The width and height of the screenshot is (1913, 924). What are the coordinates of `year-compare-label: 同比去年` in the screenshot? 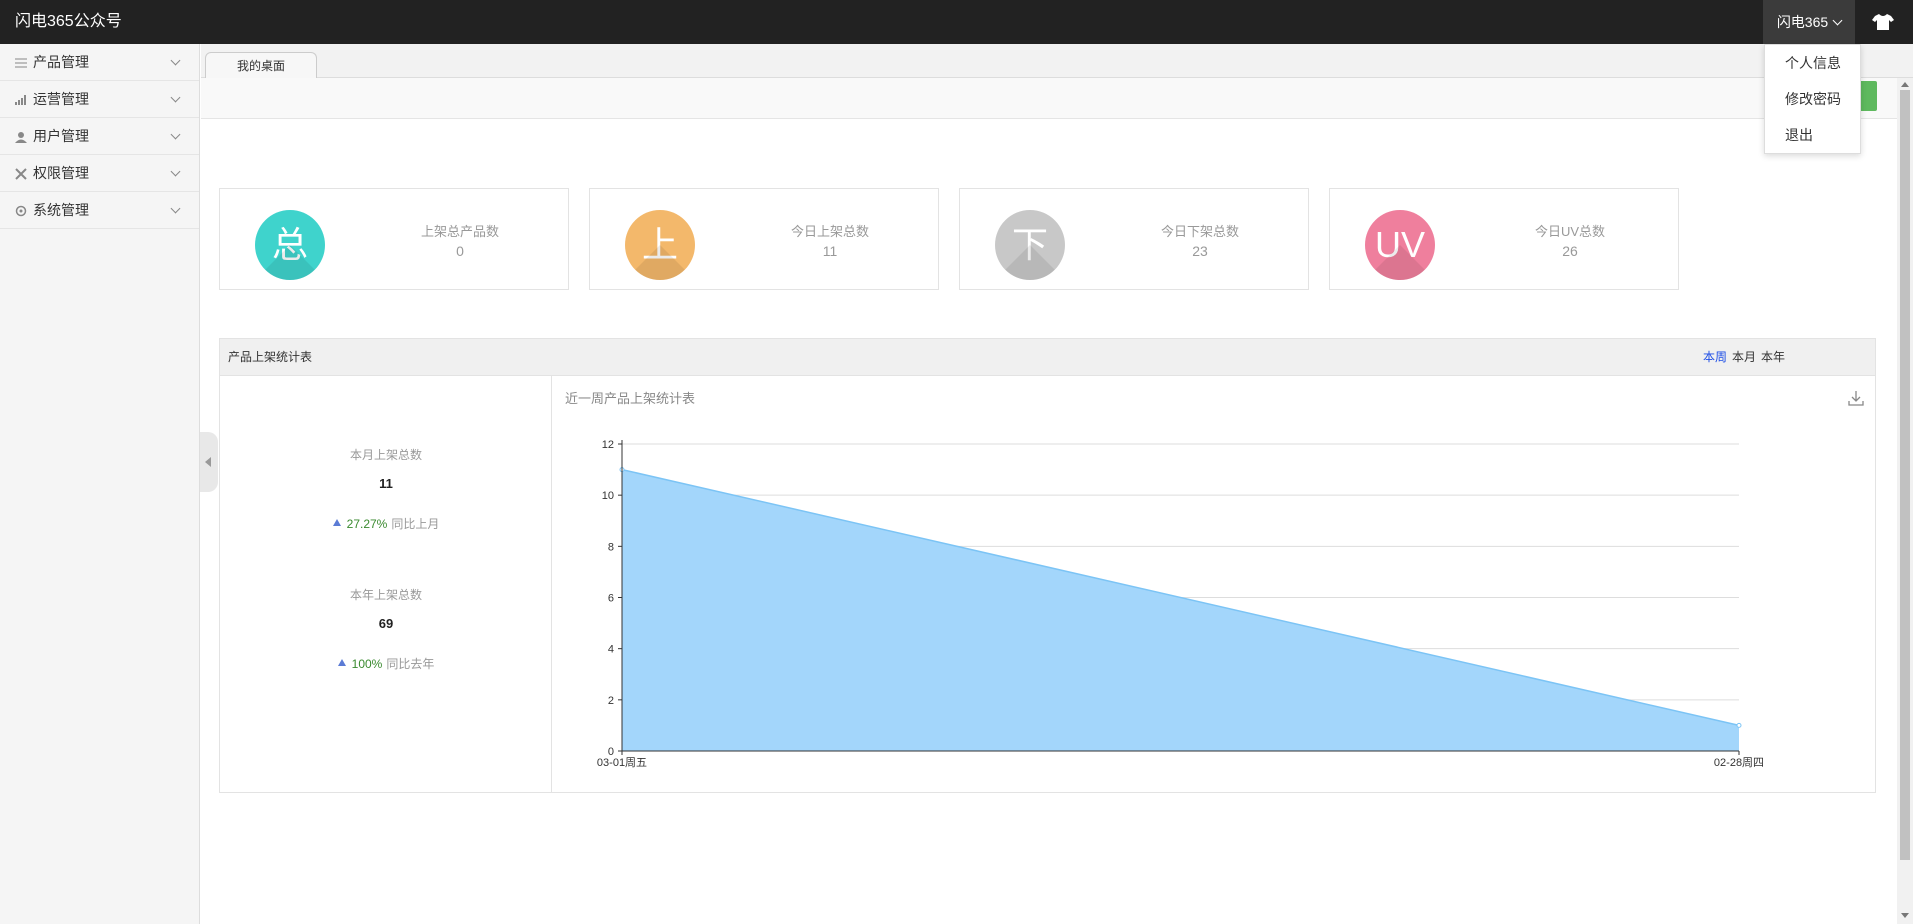 It's located at (410, 664).